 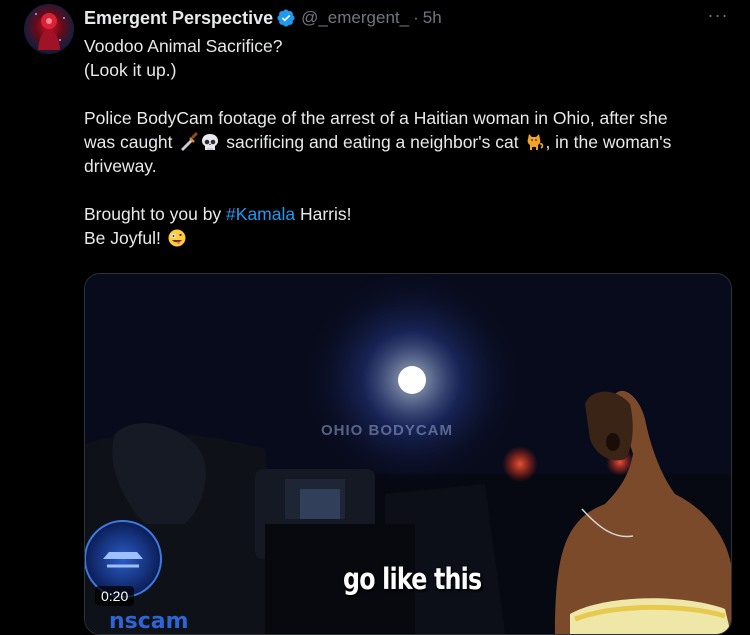 I want to click on tweet-text-segment: , in the woman's, so click(x=608, y=142).